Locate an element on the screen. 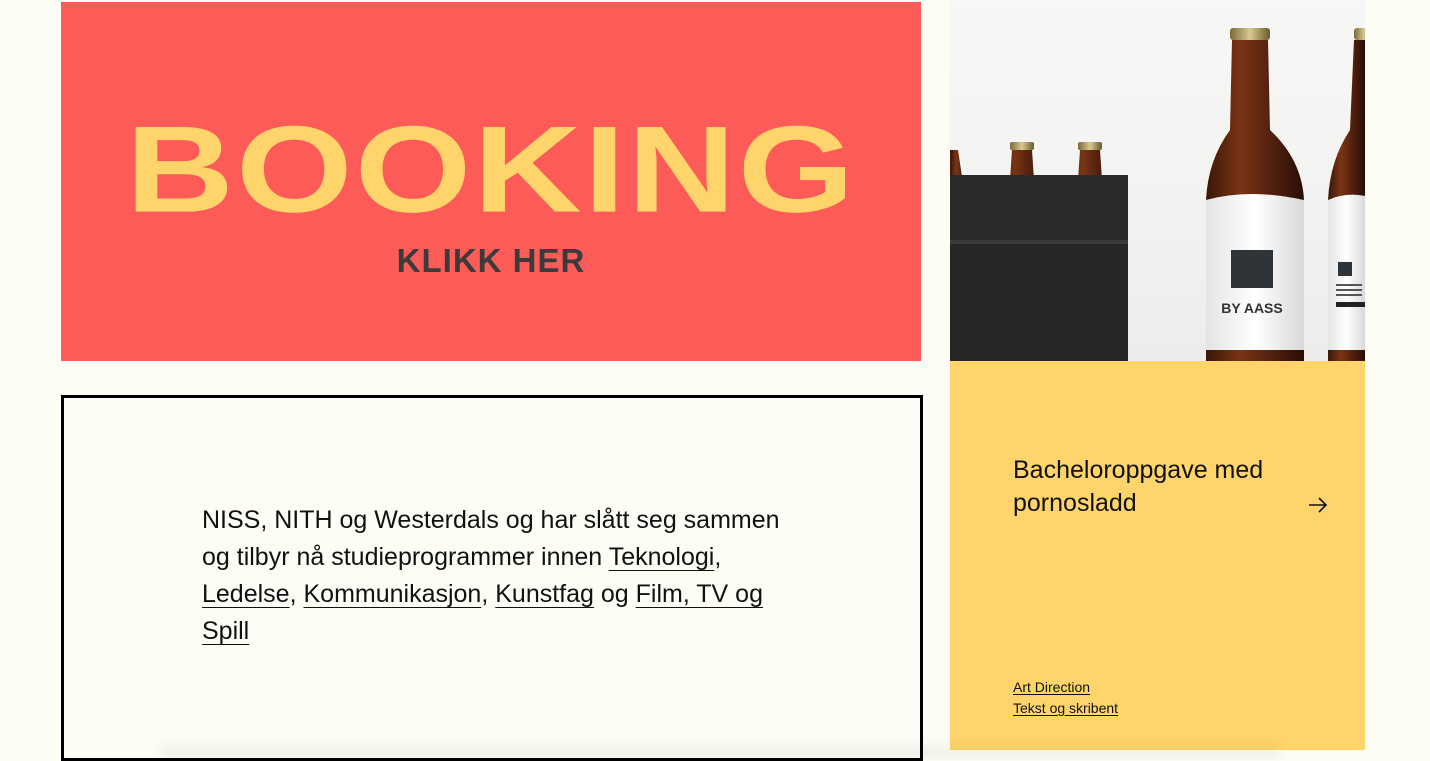  booking-cta: KLIKK HER is located at coordinates (491, 260).